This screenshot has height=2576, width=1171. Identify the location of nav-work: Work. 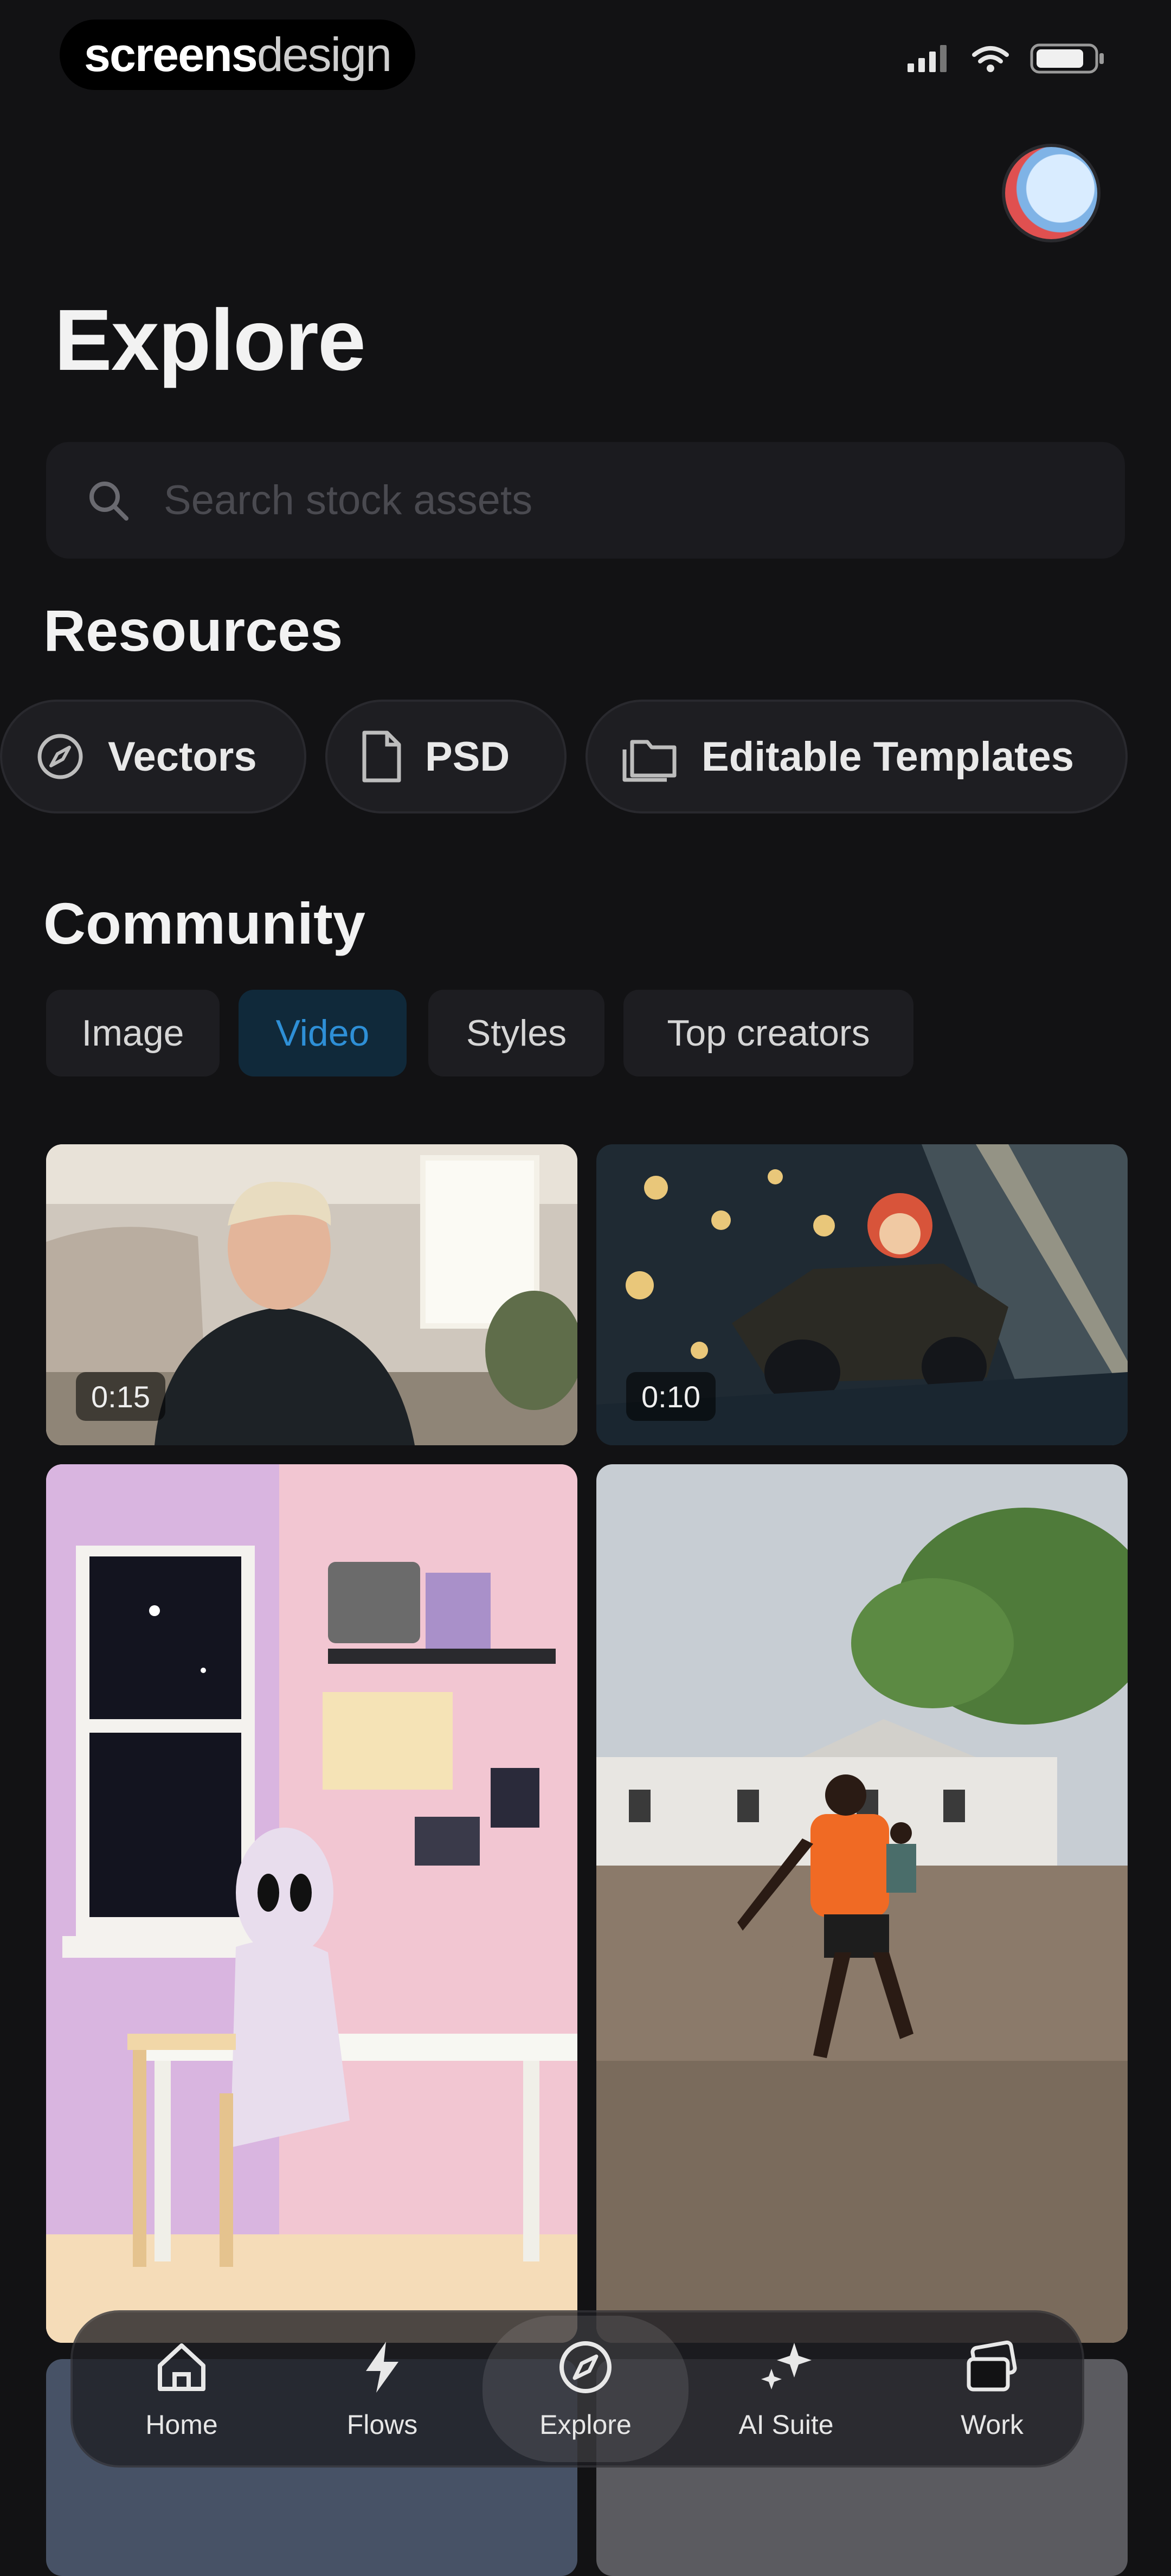
(992, 2388).